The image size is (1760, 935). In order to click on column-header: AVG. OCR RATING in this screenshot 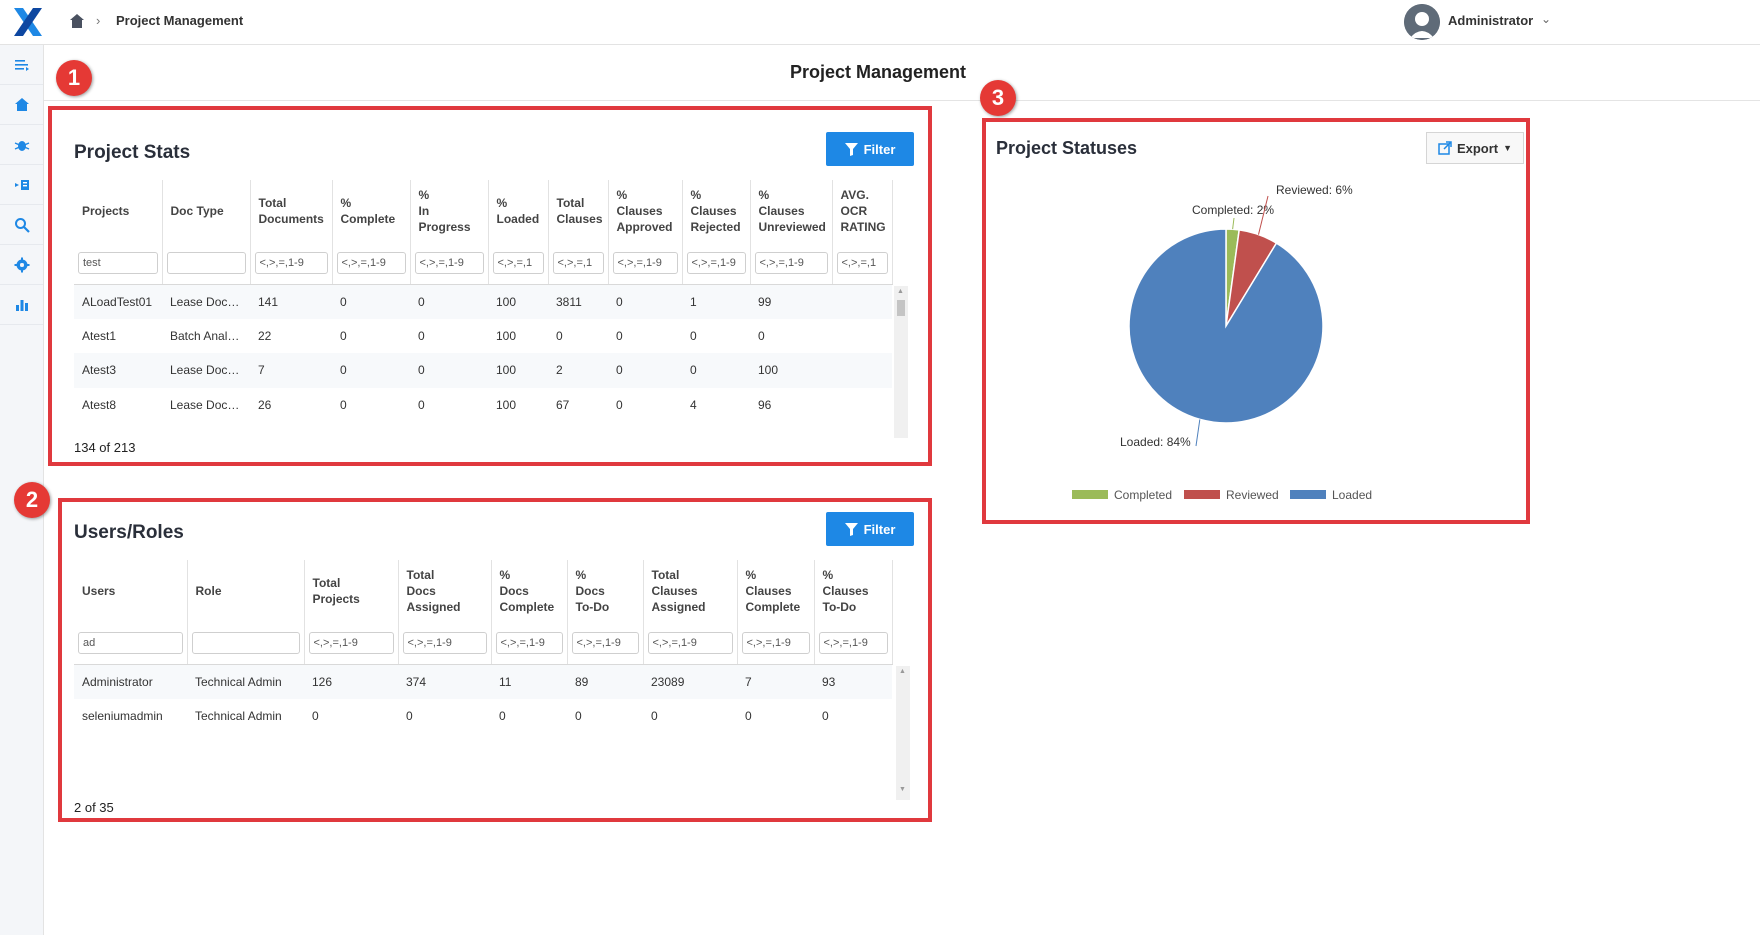, I will do `click(862, 211)`.